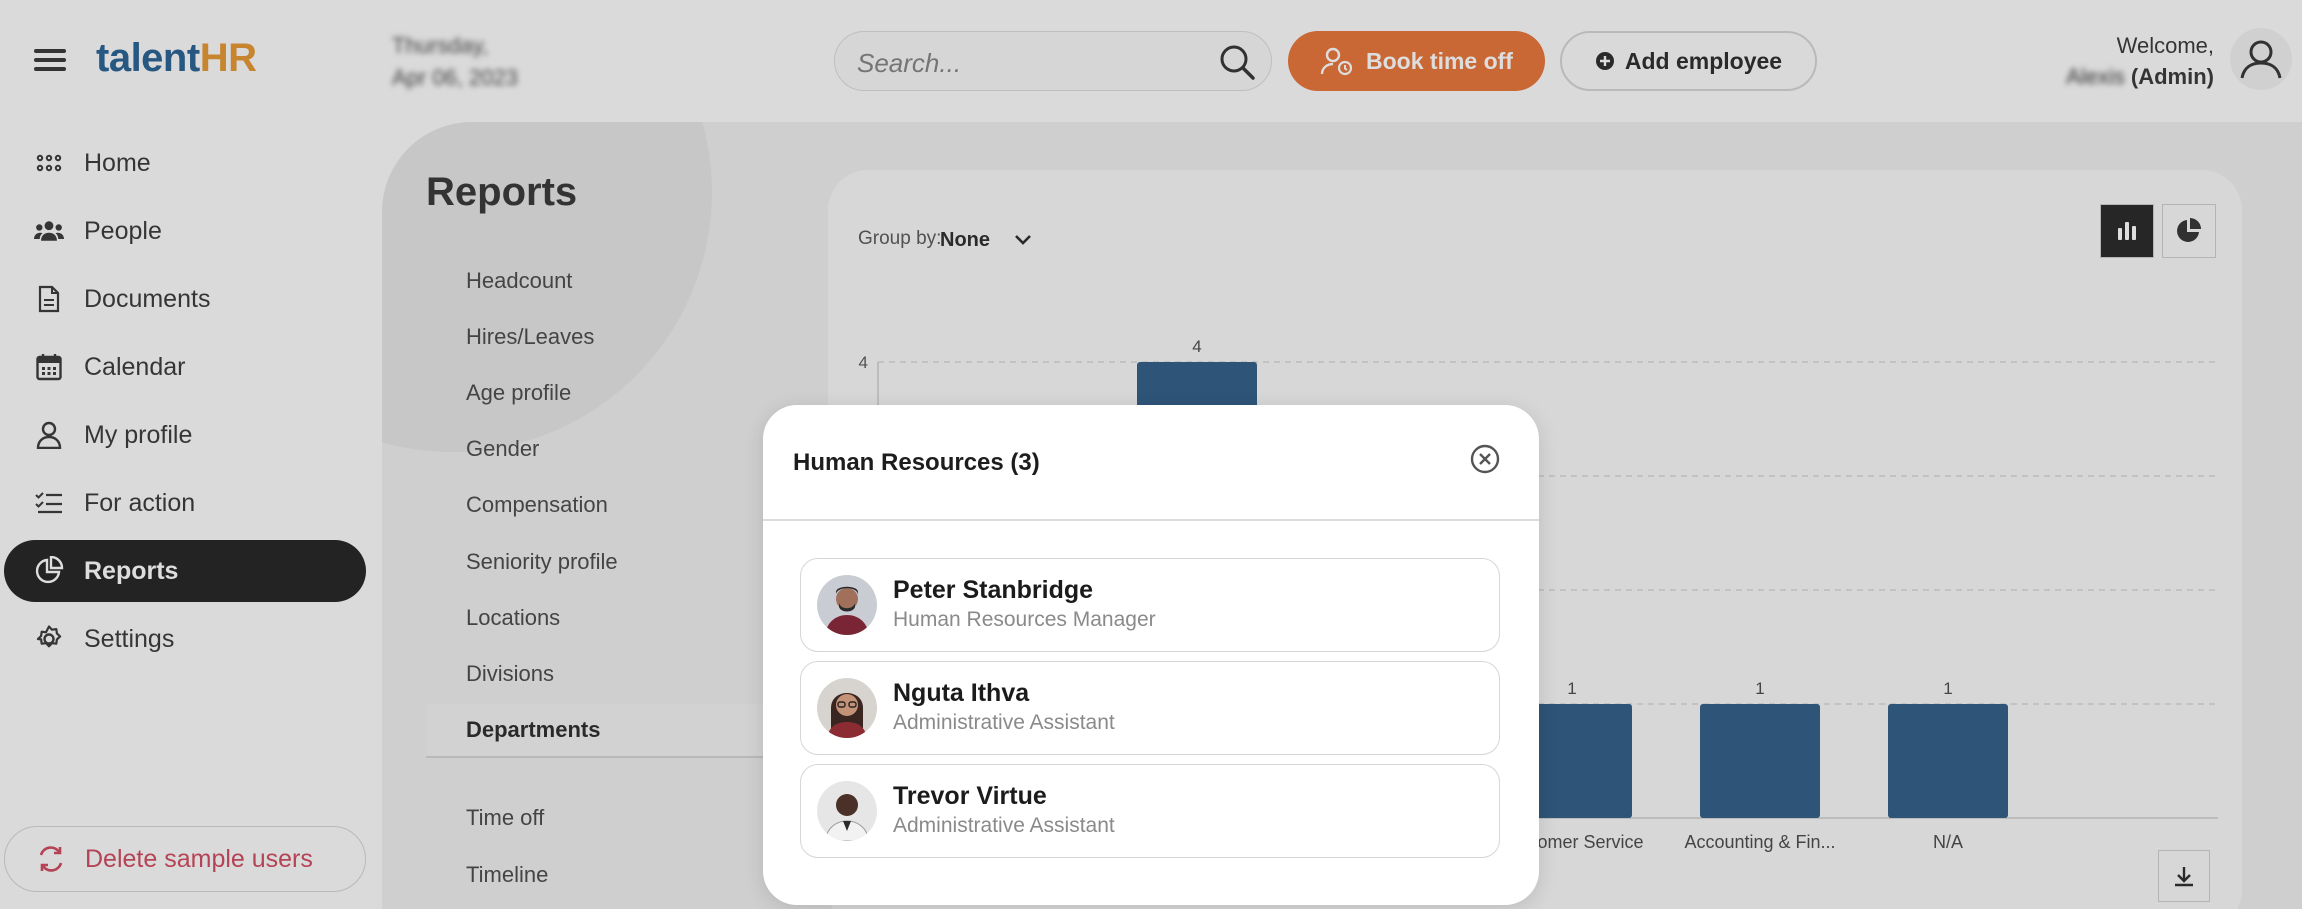  Describe the element at coordinates (993, 590) in the screenshot. I see `employee-name: Peter Stanbridge` at that location.